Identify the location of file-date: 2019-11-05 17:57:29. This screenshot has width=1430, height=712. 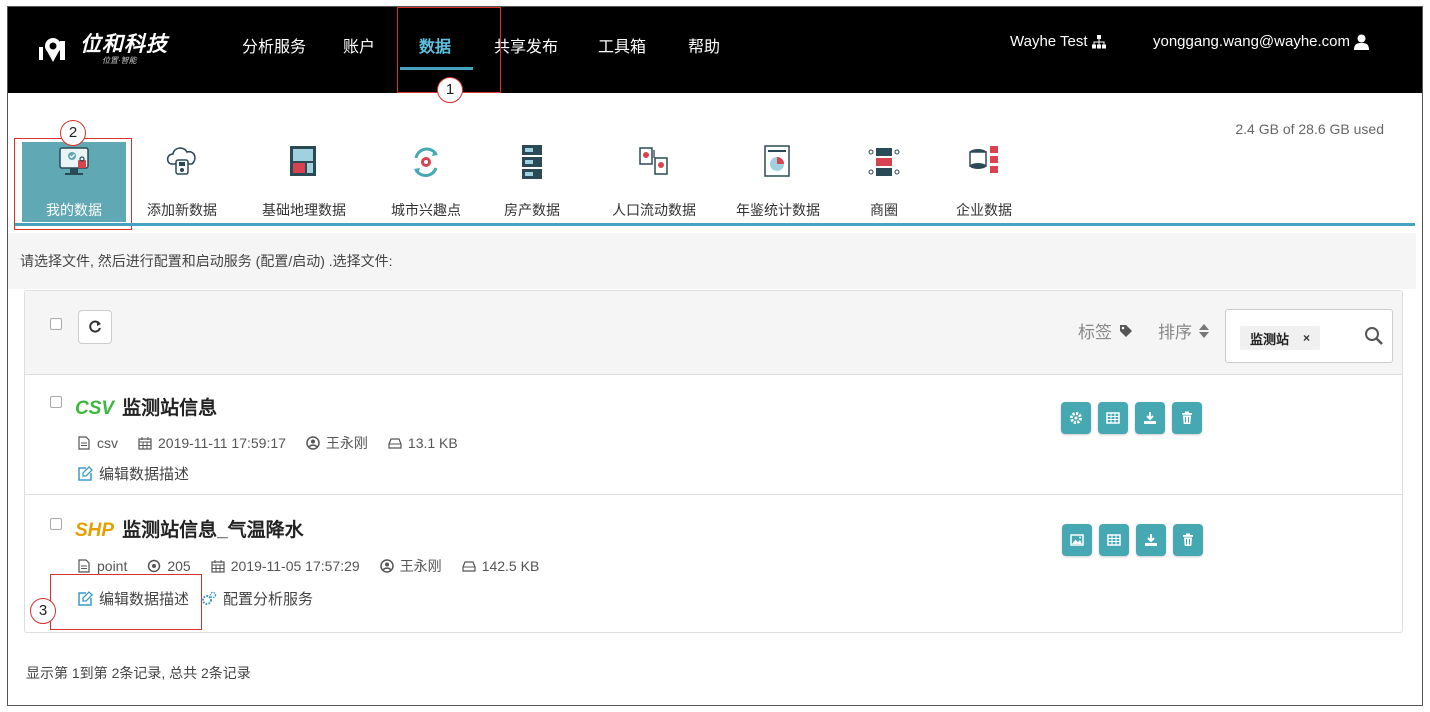
(295, 566).